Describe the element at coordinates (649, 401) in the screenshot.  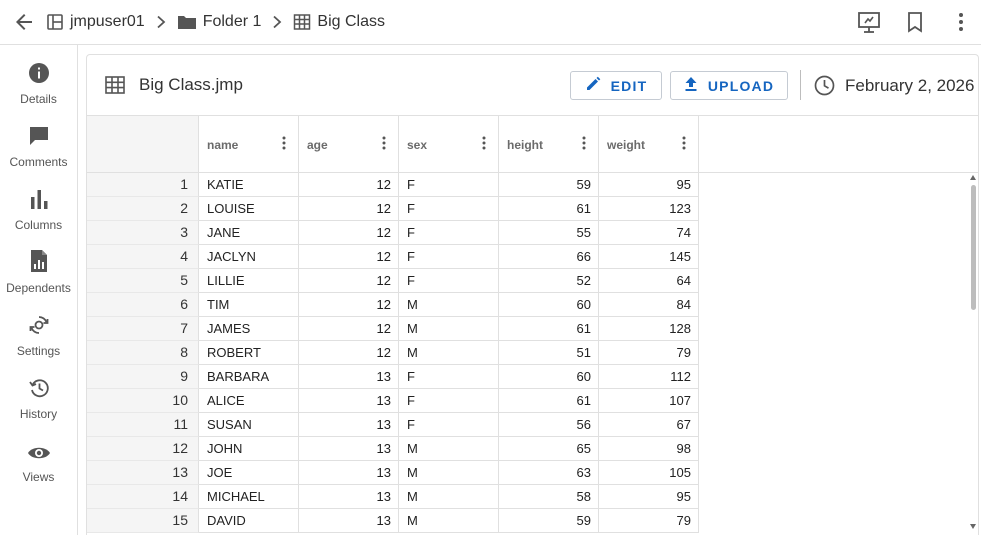
I see `table-cell-weight: 107` at that location.